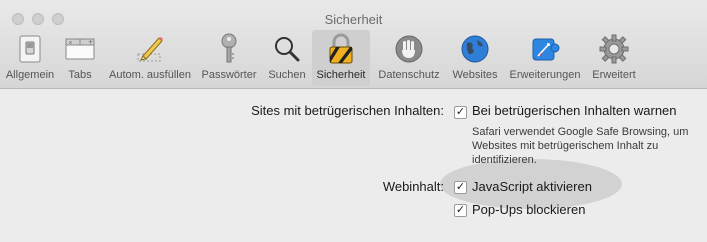 The width and height of the screenshot is (707, 242). I want to click on tabs-icon: x +, so click(80, 49).